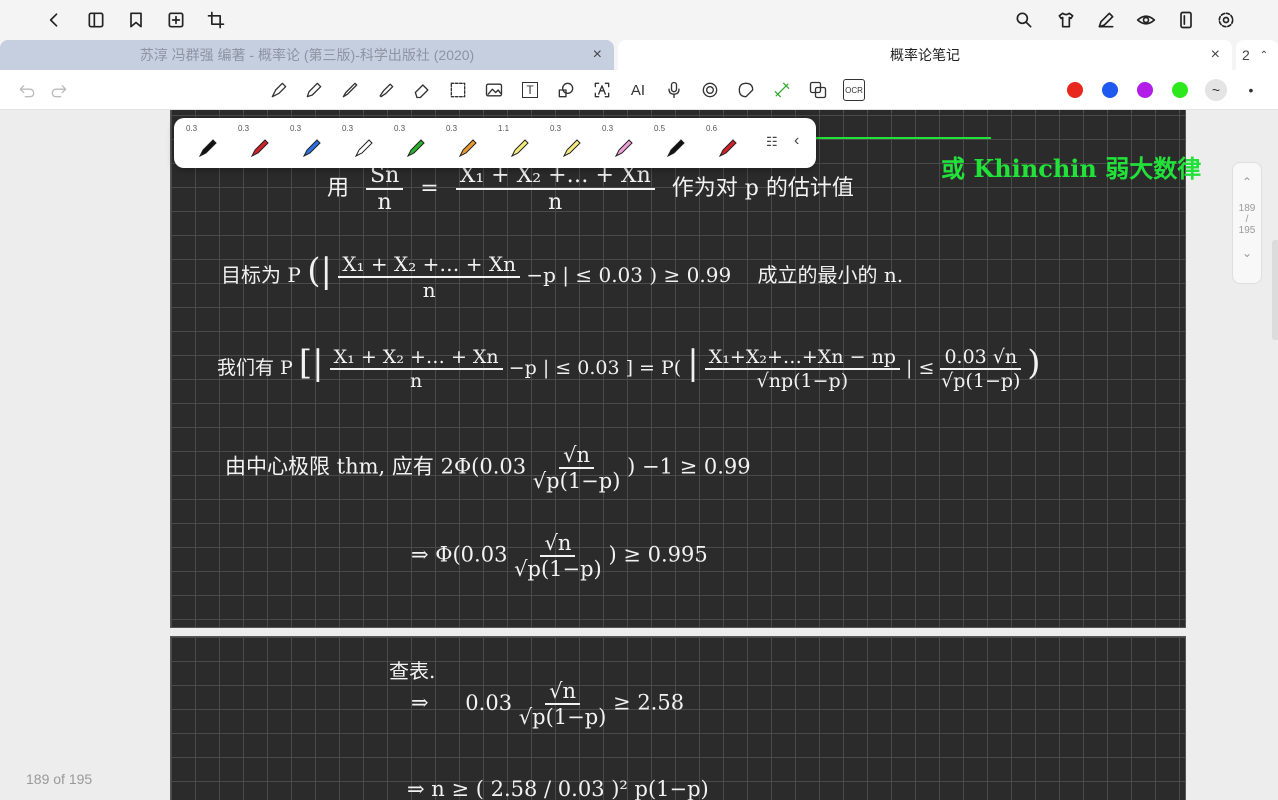 The height and width of the screenshot is (800, 1278). Describe the element at coordinates (710, 90) in the screenshot. I see `audio-record-icon` at that location.